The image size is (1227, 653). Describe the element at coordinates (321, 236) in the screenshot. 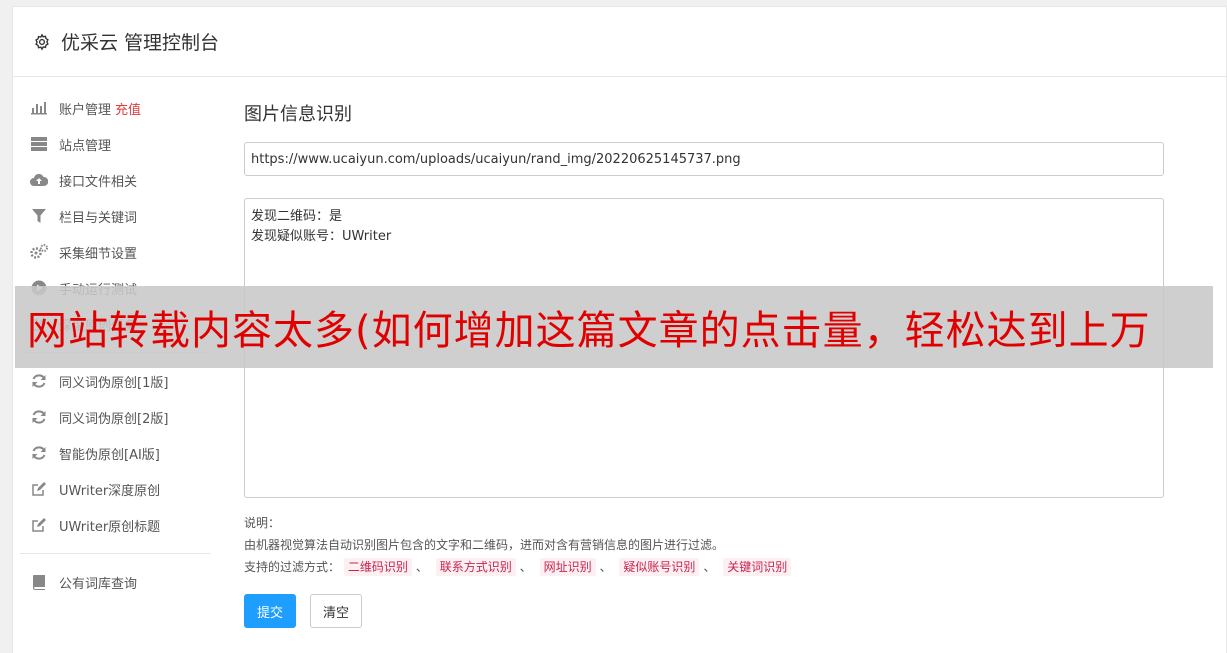

I see `result-line-account: 发现疑似账号：UWriter` at that location.